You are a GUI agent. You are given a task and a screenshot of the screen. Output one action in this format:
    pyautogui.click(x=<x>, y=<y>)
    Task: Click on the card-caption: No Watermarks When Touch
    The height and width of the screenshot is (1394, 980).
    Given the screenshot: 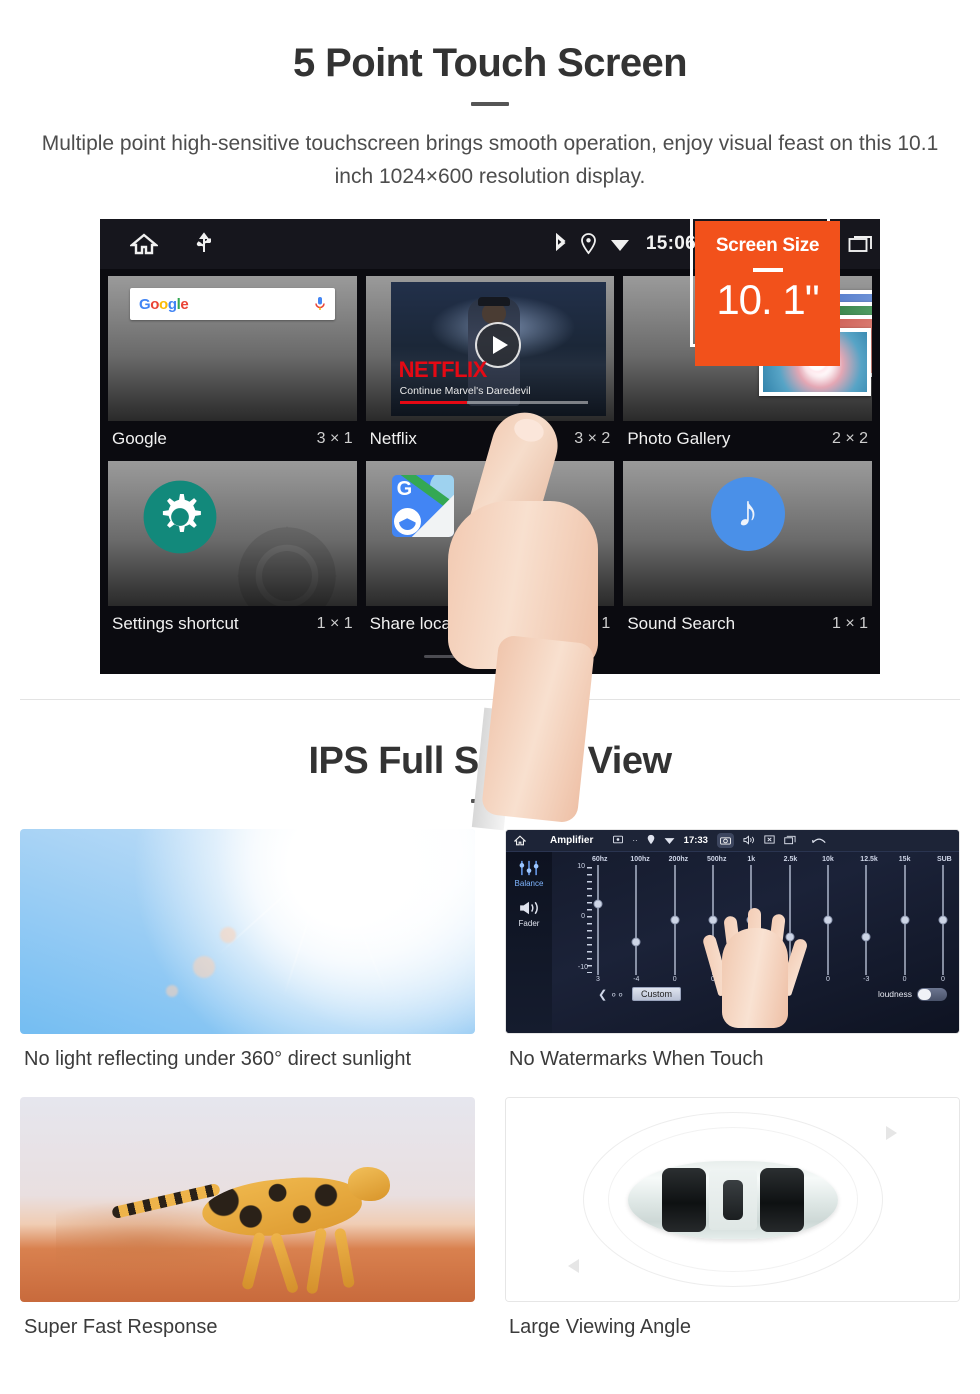 What is the action you would take?
    pyautogui.click(x=636, y=1059)
    